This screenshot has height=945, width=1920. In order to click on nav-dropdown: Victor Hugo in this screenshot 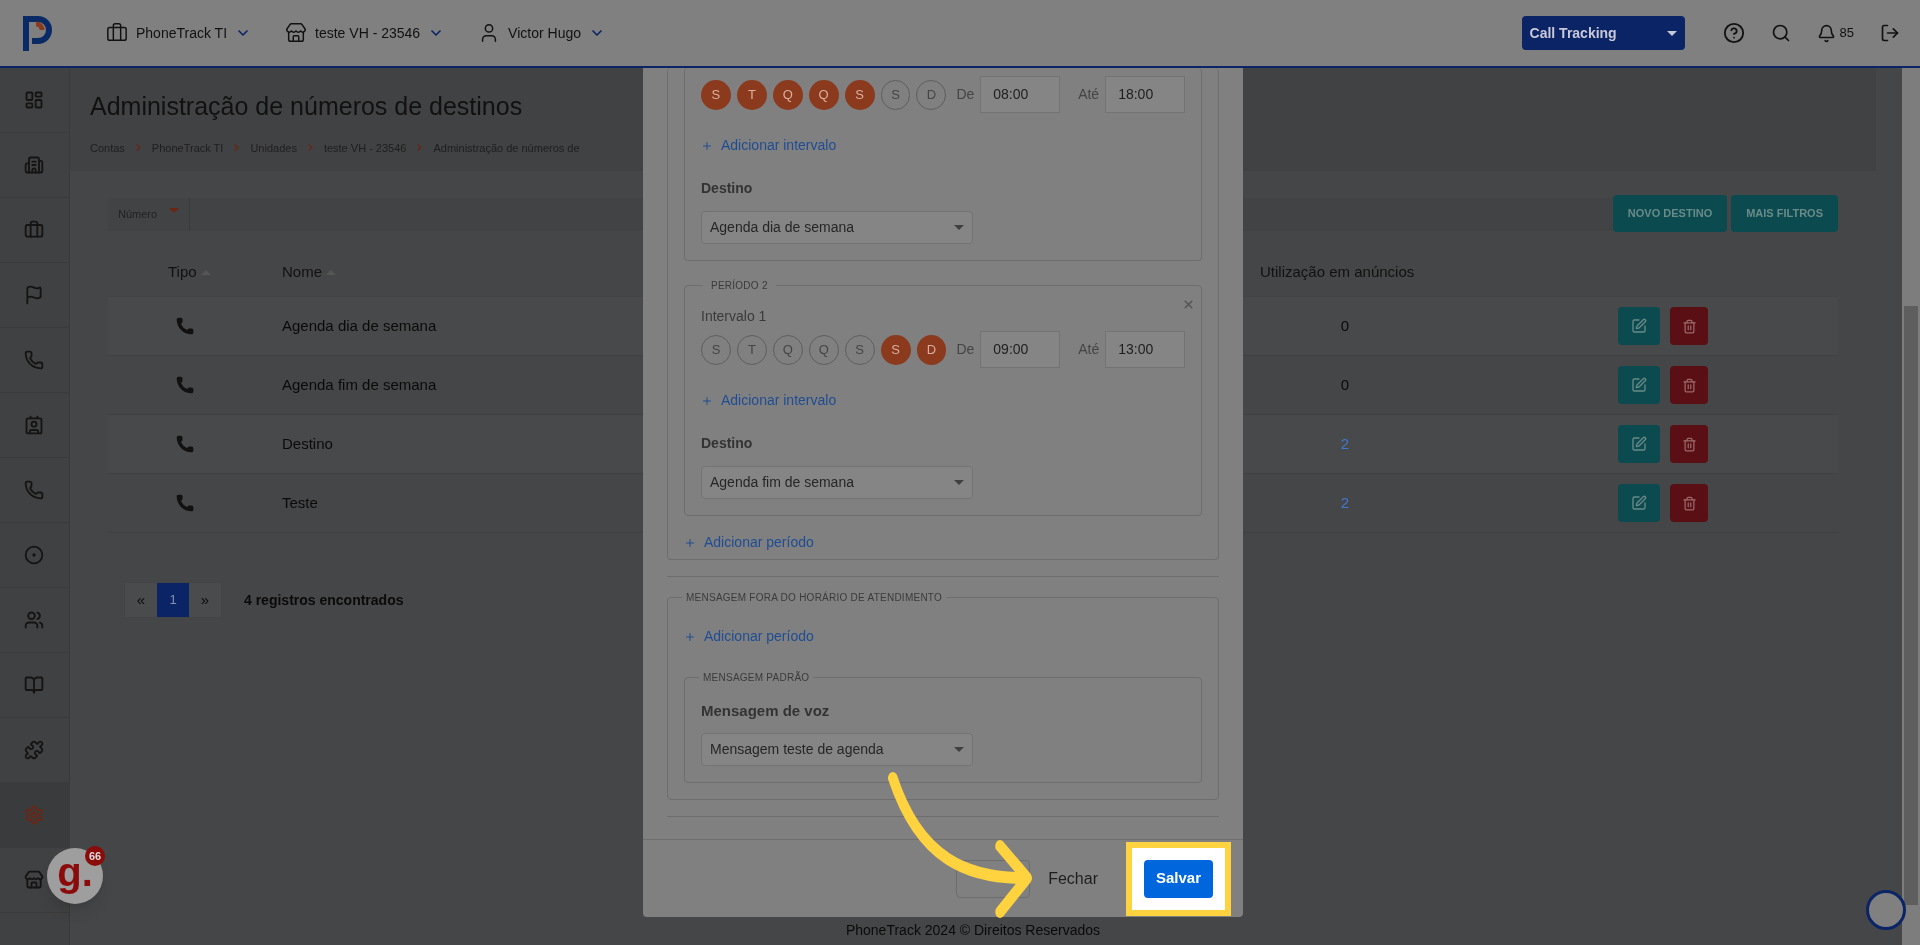, I will do `click(541, 33)`.